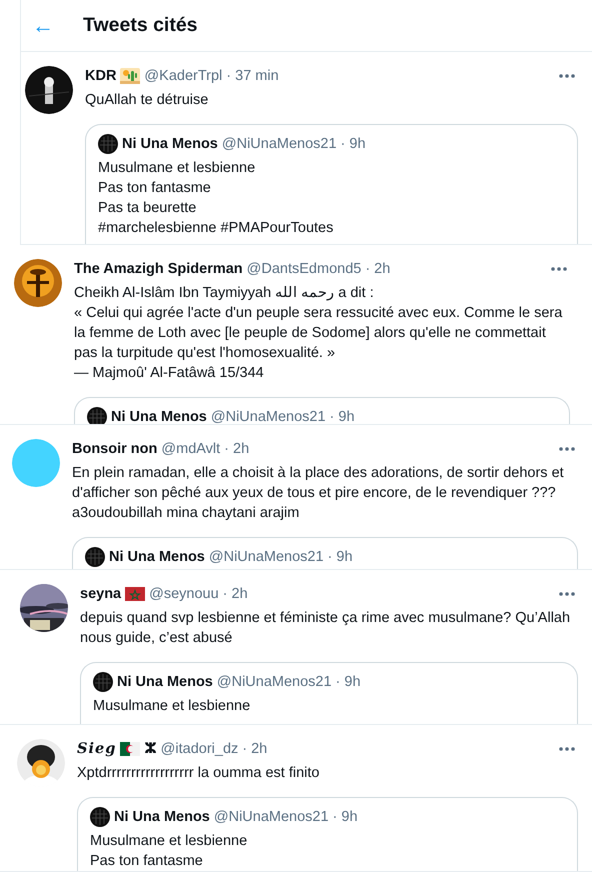 This screenshot has height=872, width=592. What do you see at coordinates (96, 749) in the screenshot?
I see `user-name: Sieg` at bounding box center [96, 749].